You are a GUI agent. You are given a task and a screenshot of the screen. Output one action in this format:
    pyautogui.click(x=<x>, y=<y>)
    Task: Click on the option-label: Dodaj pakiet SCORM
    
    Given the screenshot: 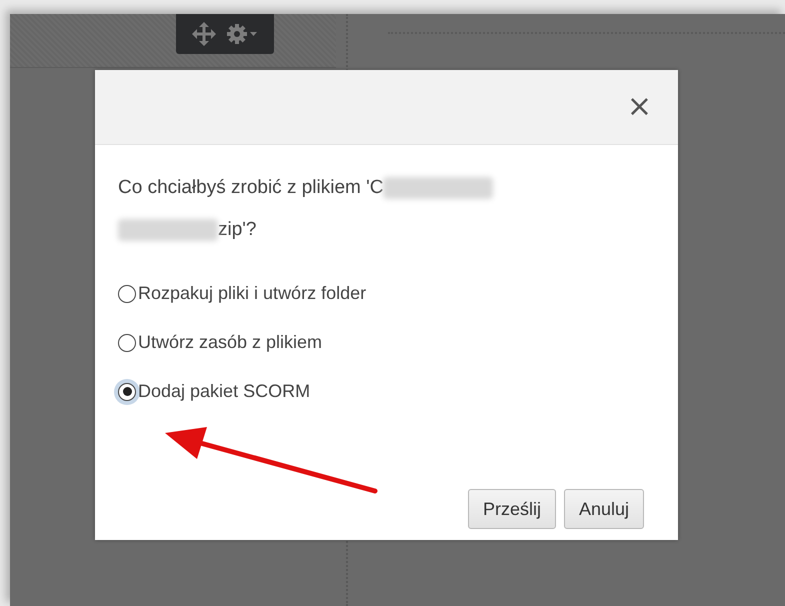 What is the action you would take?
    pyautogui.click(x=224, y=391)
    